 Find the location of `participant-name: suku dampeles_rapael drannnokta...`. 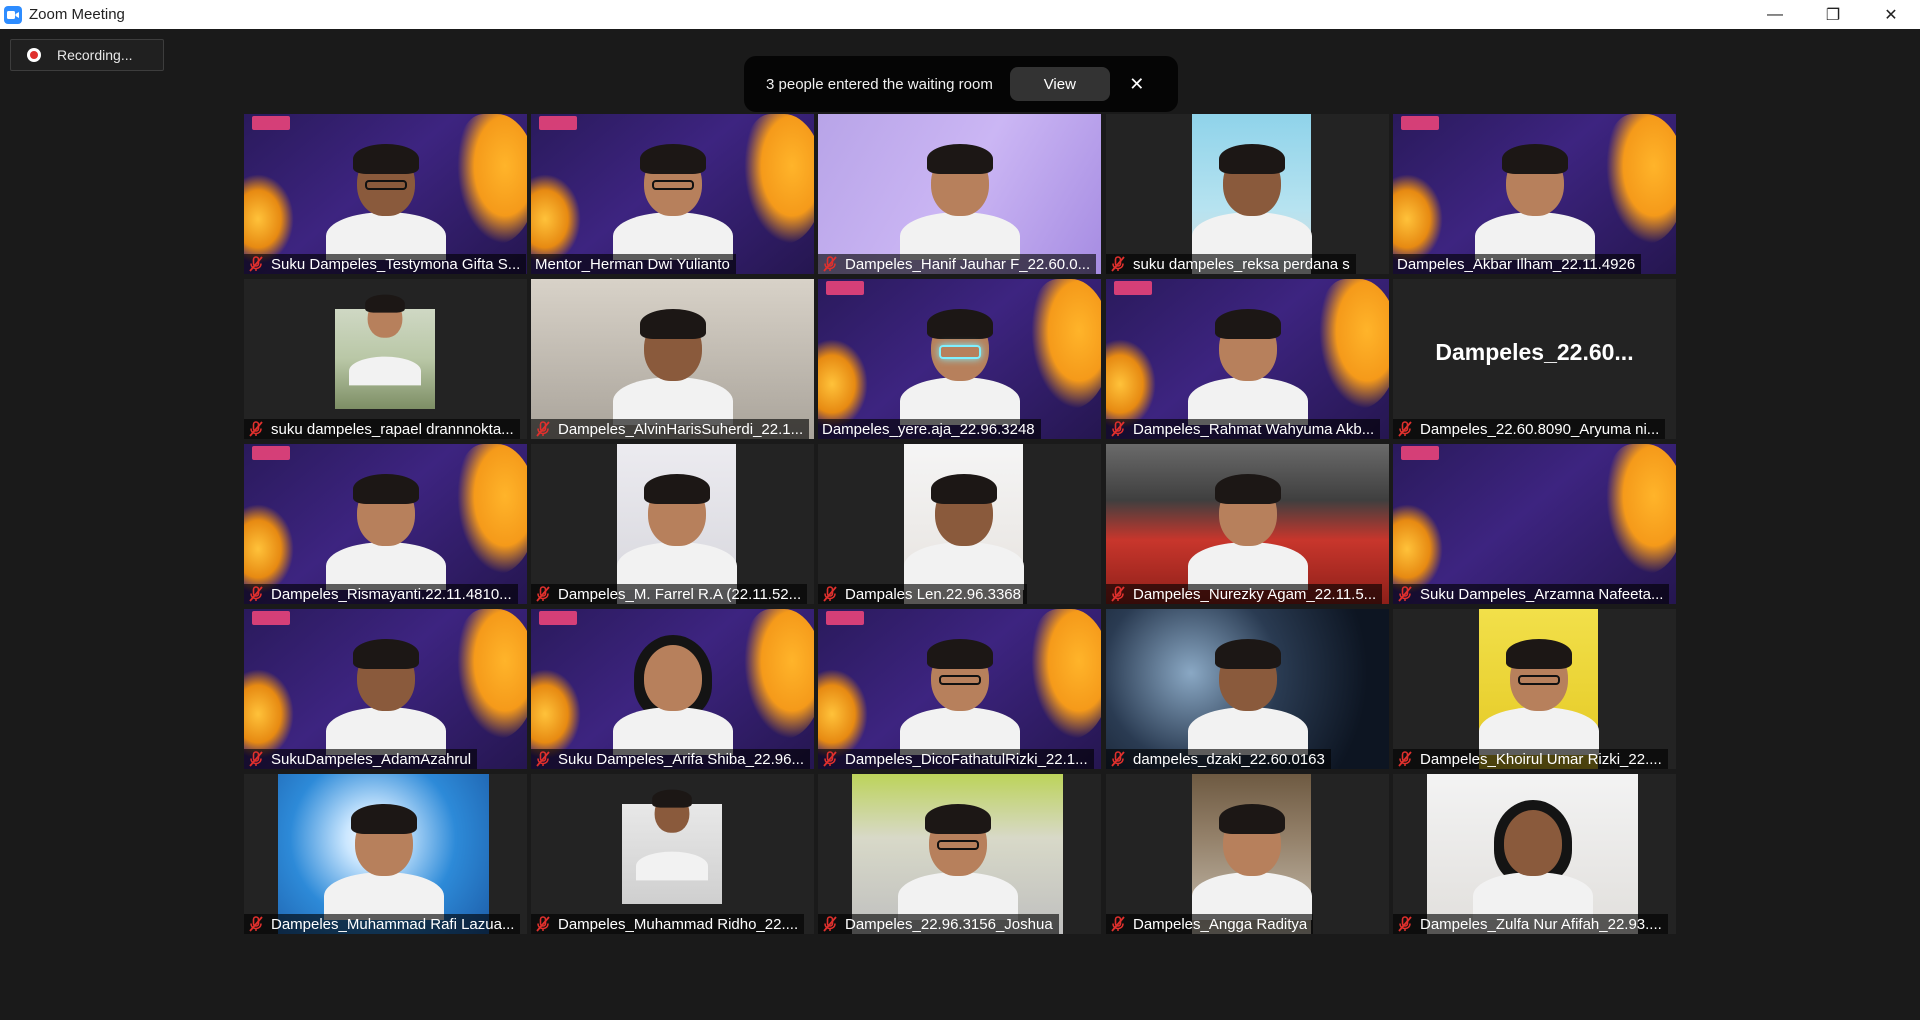

participant-name: suku dampeles_rapael drannnokta... is located at coordinates (392, 429).